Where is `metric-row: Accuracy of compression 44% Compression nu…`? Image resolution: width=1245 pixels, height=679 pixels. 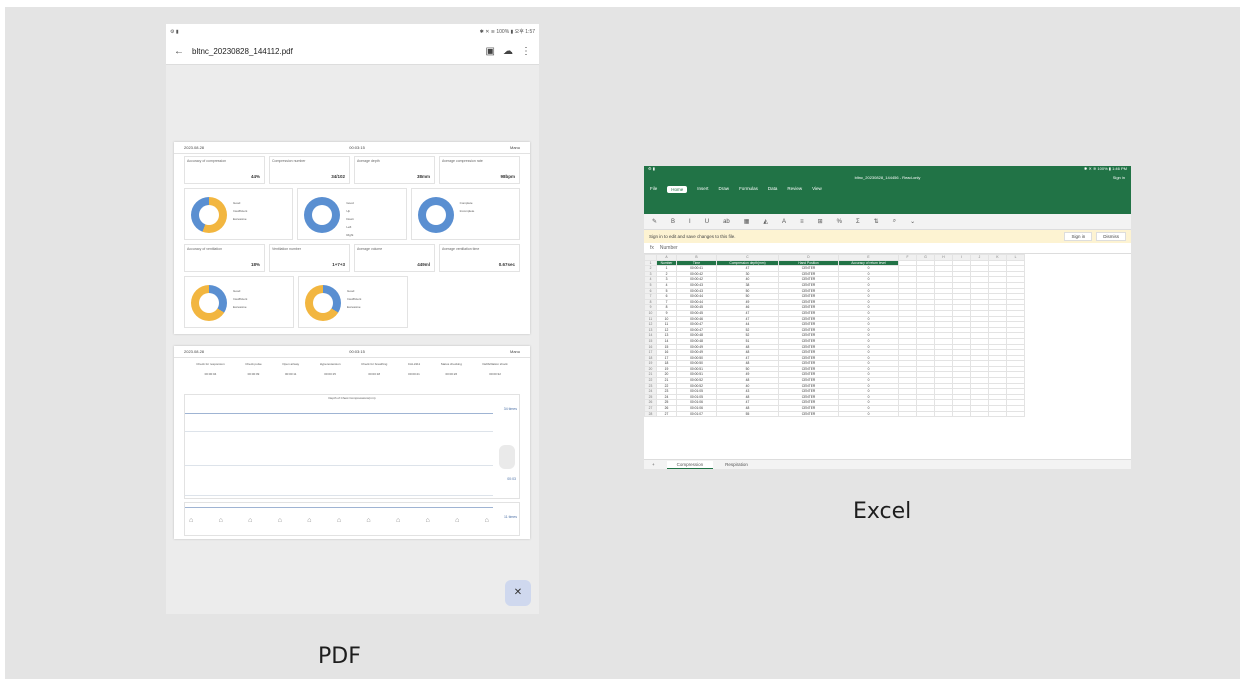 metric-row: Accuracy of compression 44% Compression nu… is located at coordinates (352, 170).